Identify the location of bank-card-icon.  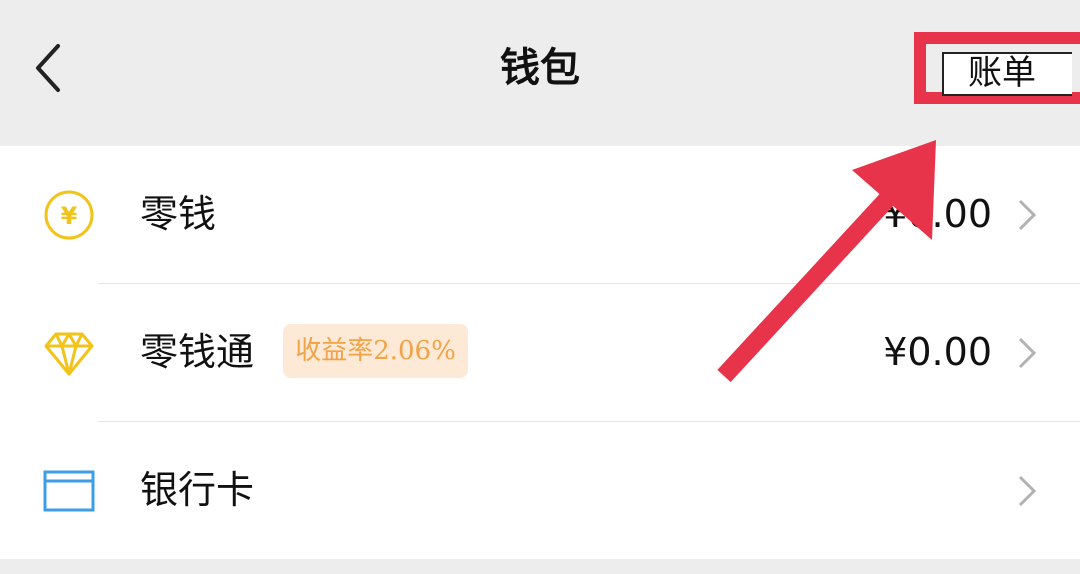
(69, 491).